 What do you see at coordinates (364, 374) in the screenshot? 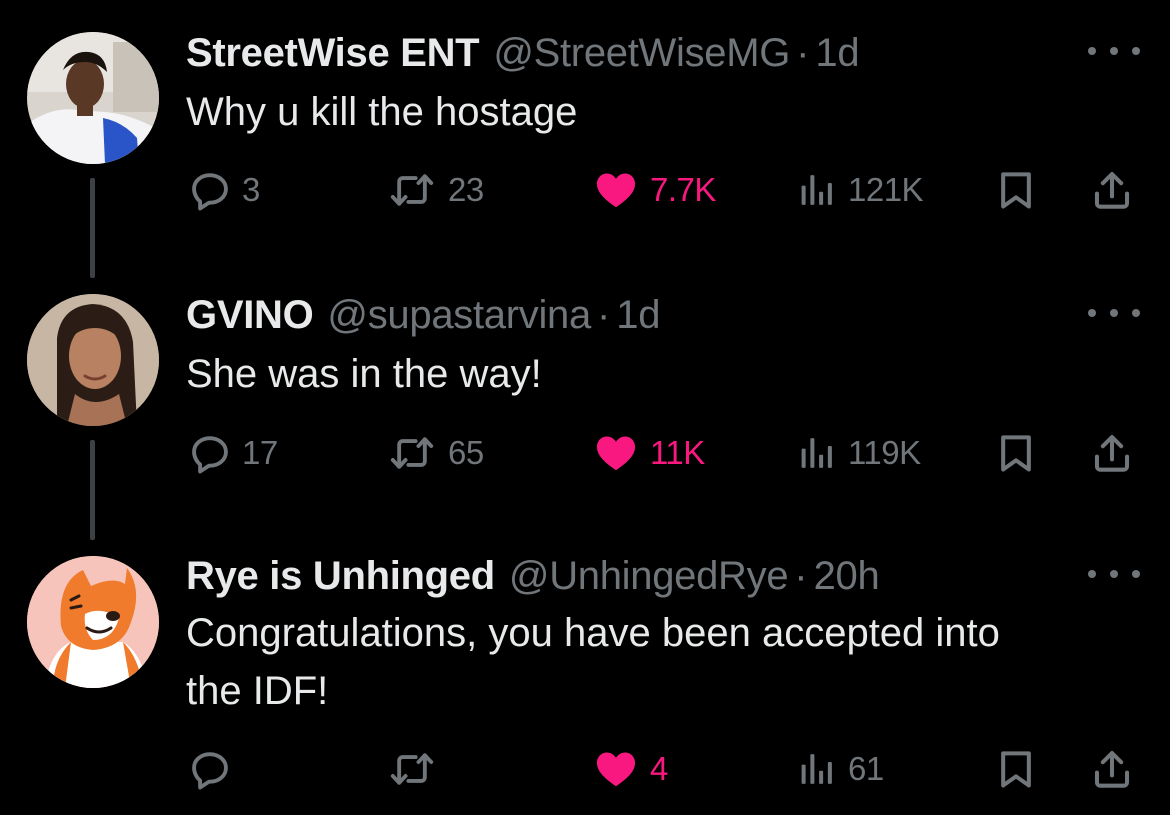
I see `tweet-text: She was in the way!` at bounding box center [364, 374].